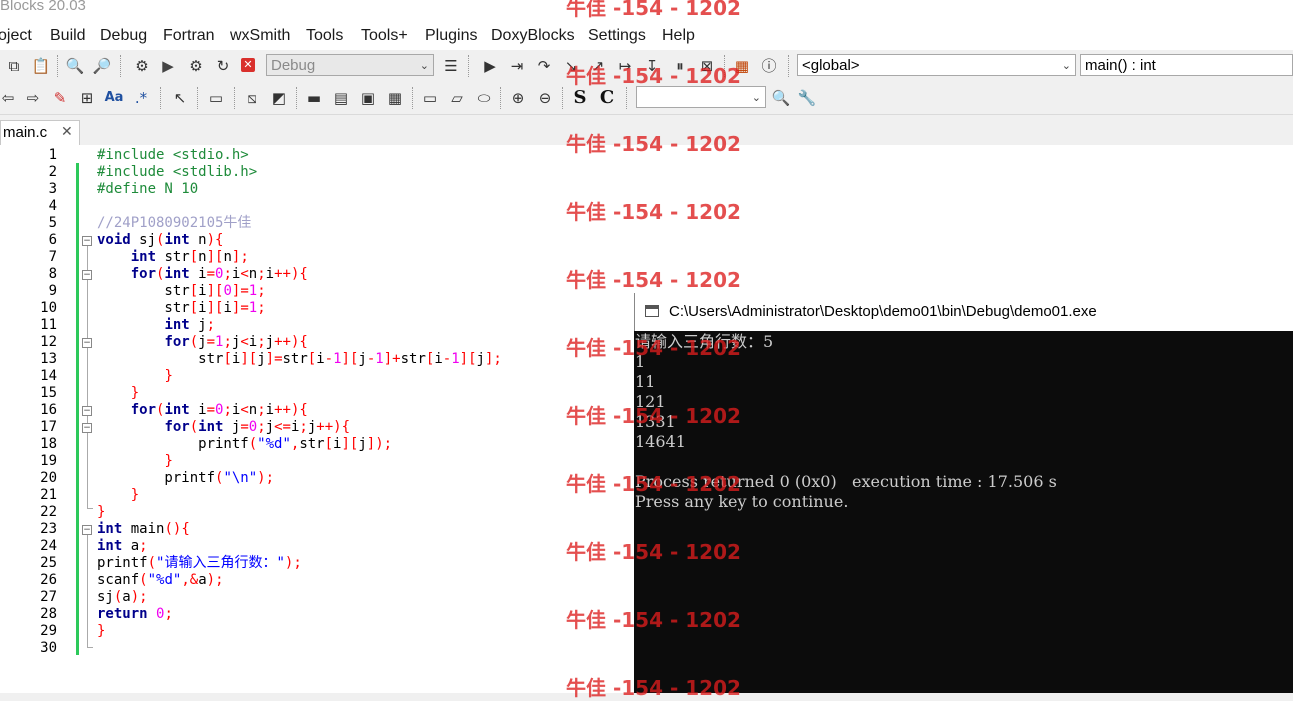 The image size is (1293, 701). Describe the element at coordinates (48, 376) in the screenshot. I see `line-number: 14` at that location.